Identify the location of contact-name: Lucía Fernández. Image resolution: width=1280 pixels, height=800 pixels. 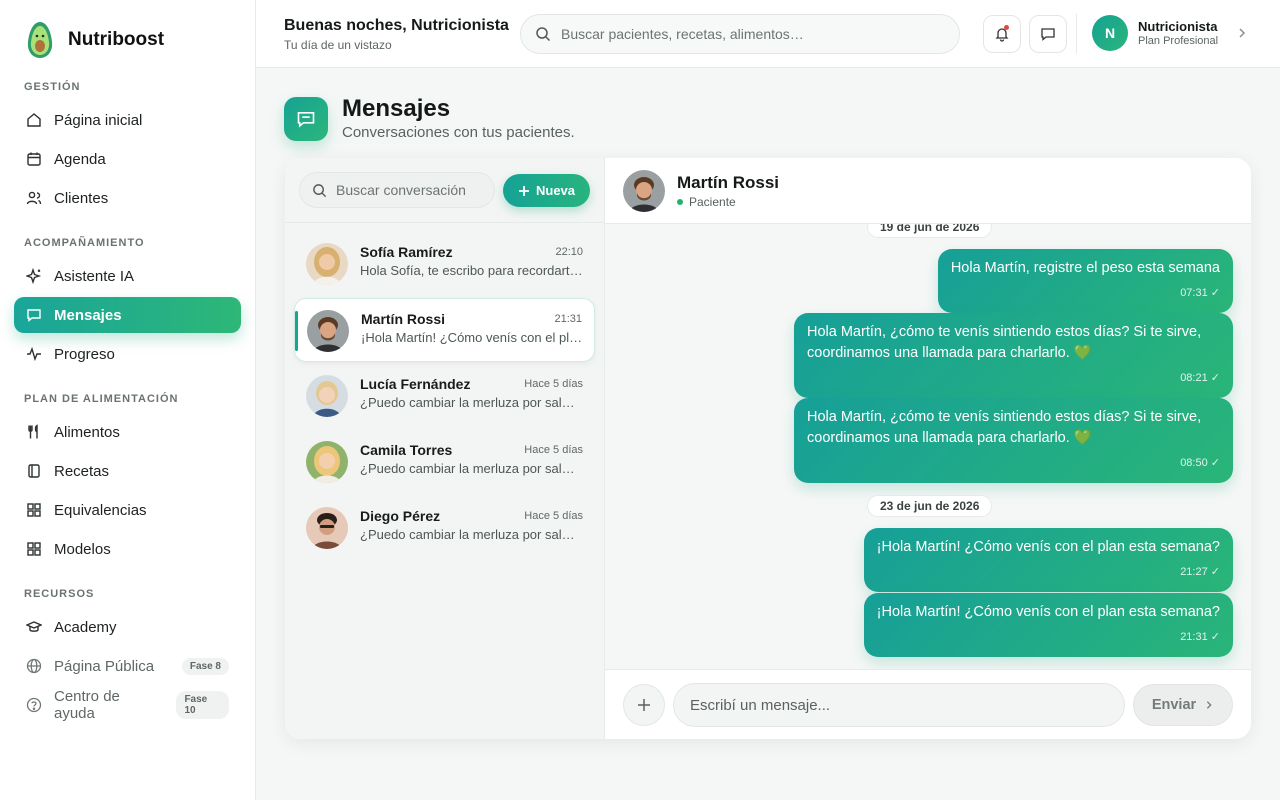
(415, 384).